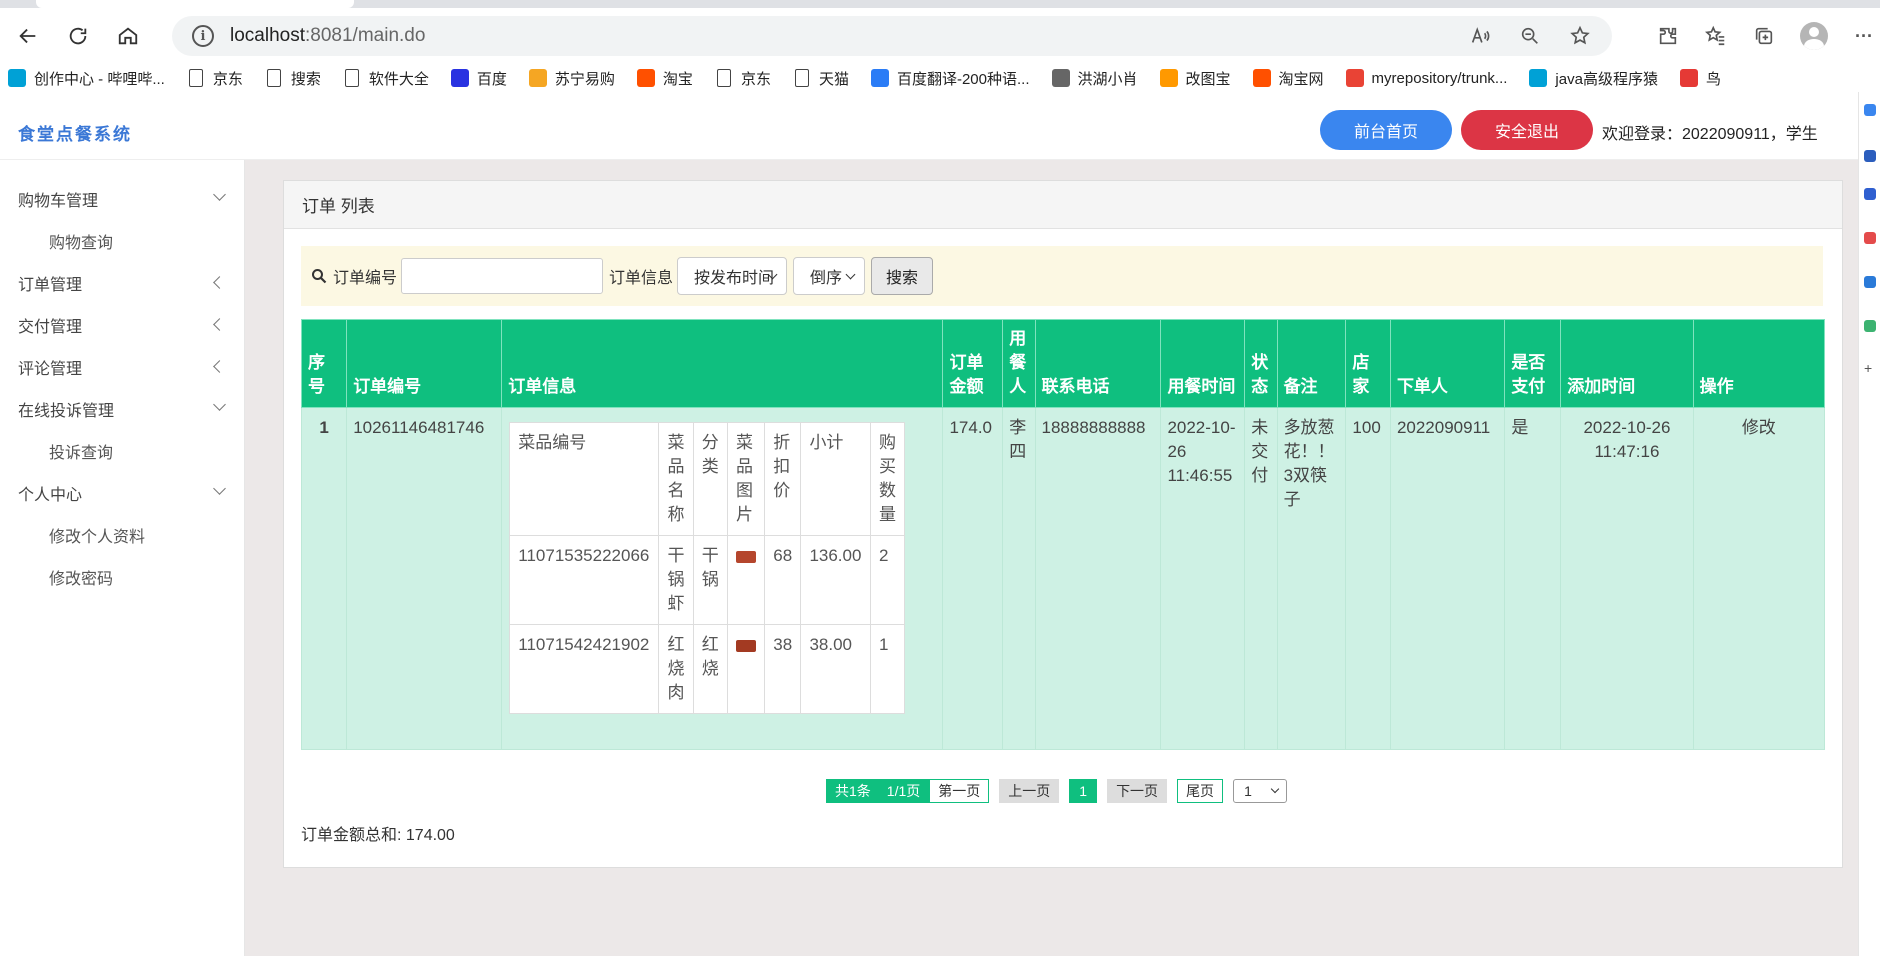  I want to click on sidebar-group: 个人中心, so click(122, 493).